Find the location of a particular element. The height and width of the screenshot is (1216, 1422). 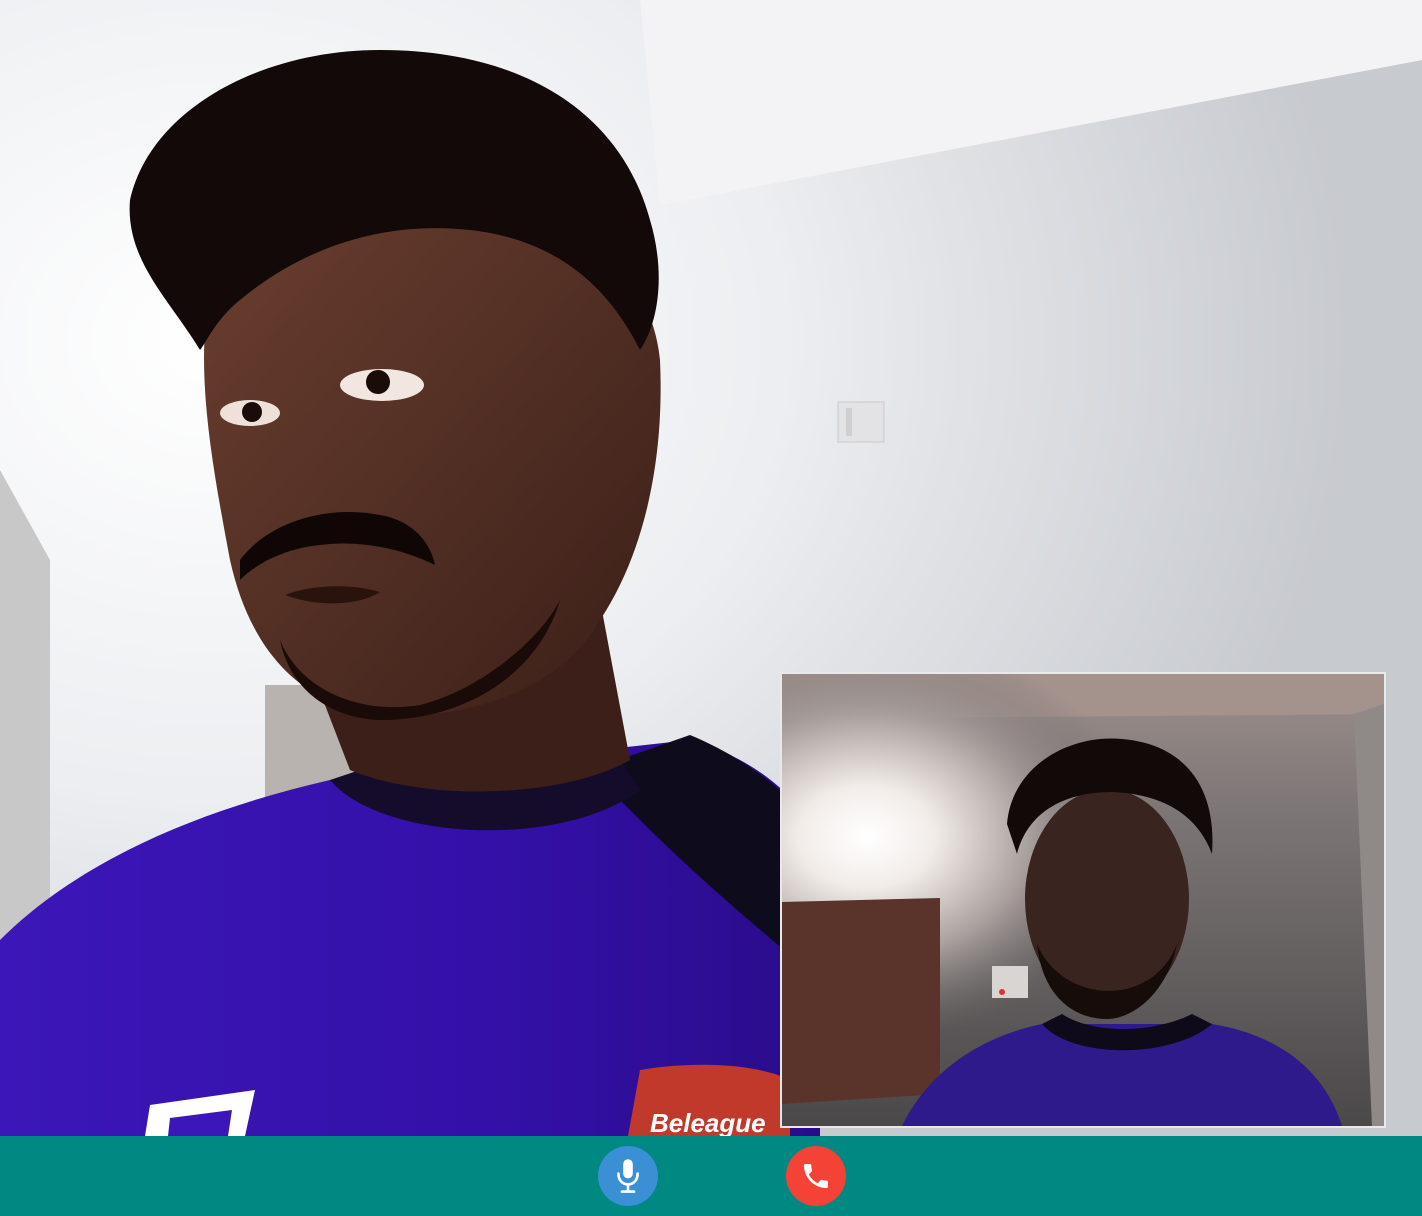

phone-icon is located at coordinates (816, 1176).